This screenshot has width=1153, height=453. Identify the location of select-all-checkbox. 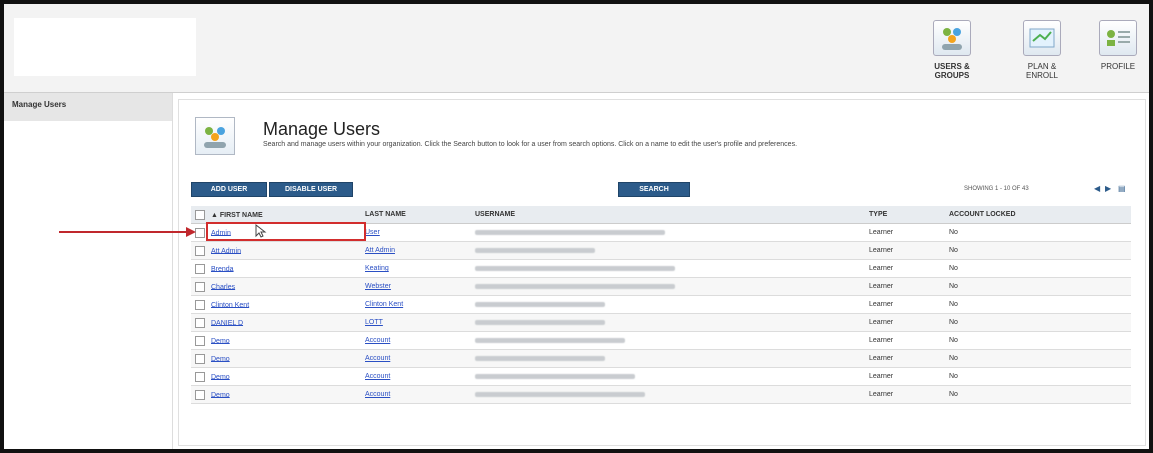
(200, 214).